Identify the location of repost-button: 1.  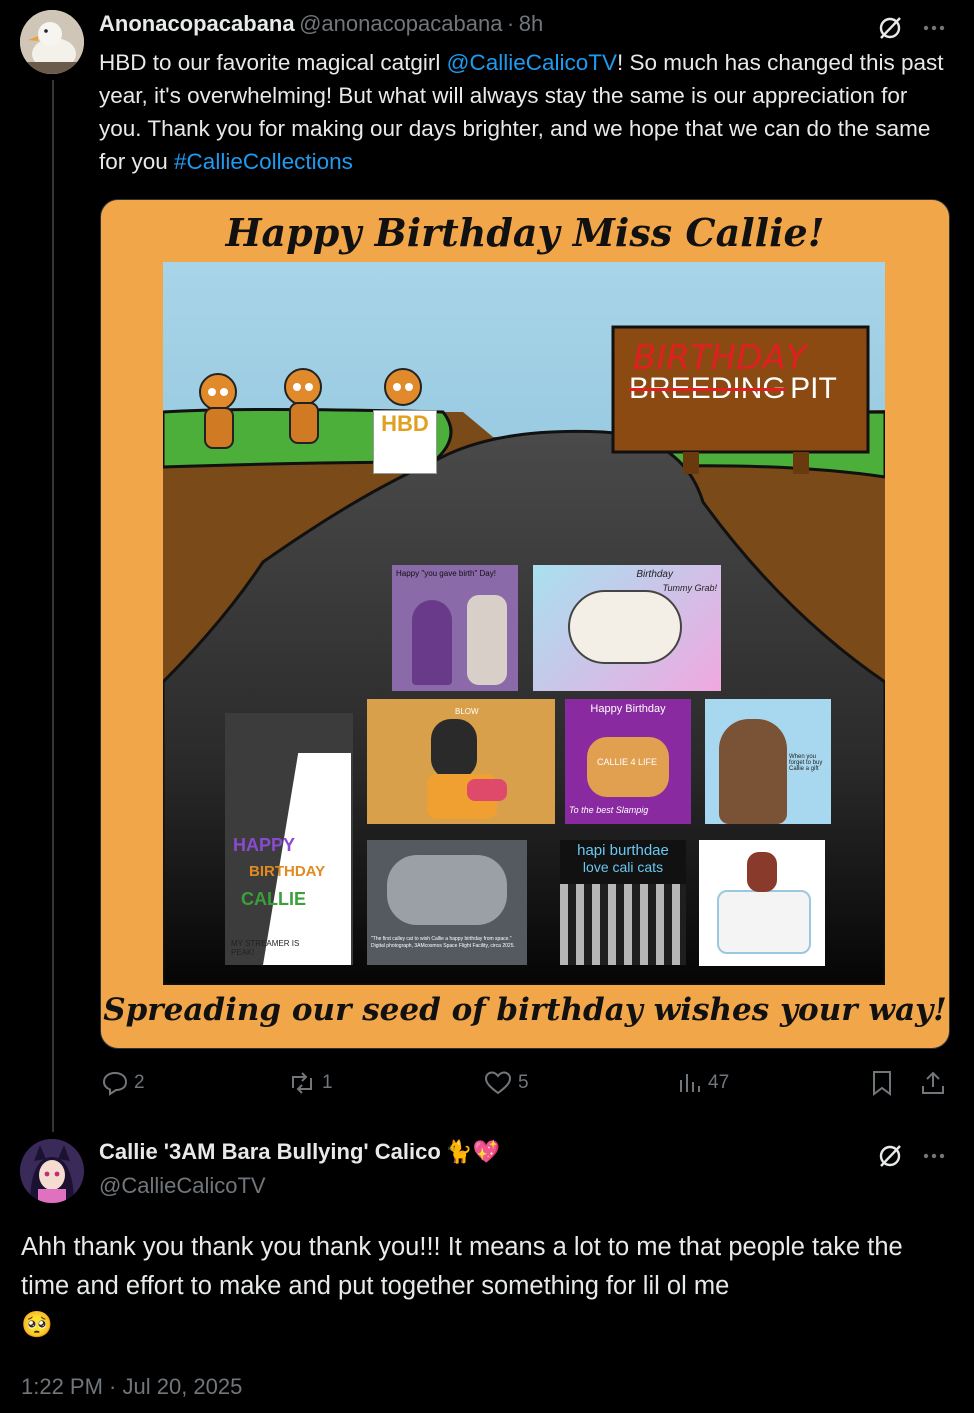
(310, 1083).